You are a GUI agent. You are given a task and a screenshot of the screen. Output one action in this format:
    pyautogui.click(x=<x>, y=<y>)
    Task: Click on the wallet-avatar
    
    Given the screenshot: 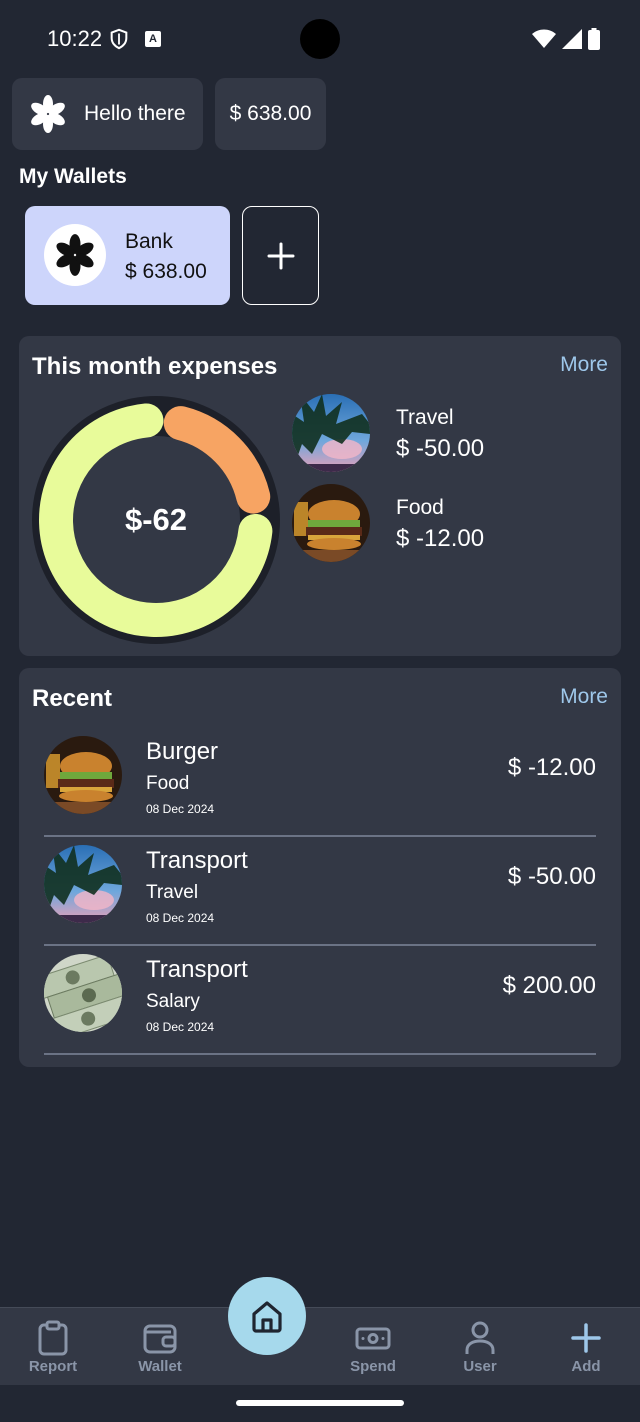 What is the action you would take?
    pyautogui.click(x=75, y=255)
    